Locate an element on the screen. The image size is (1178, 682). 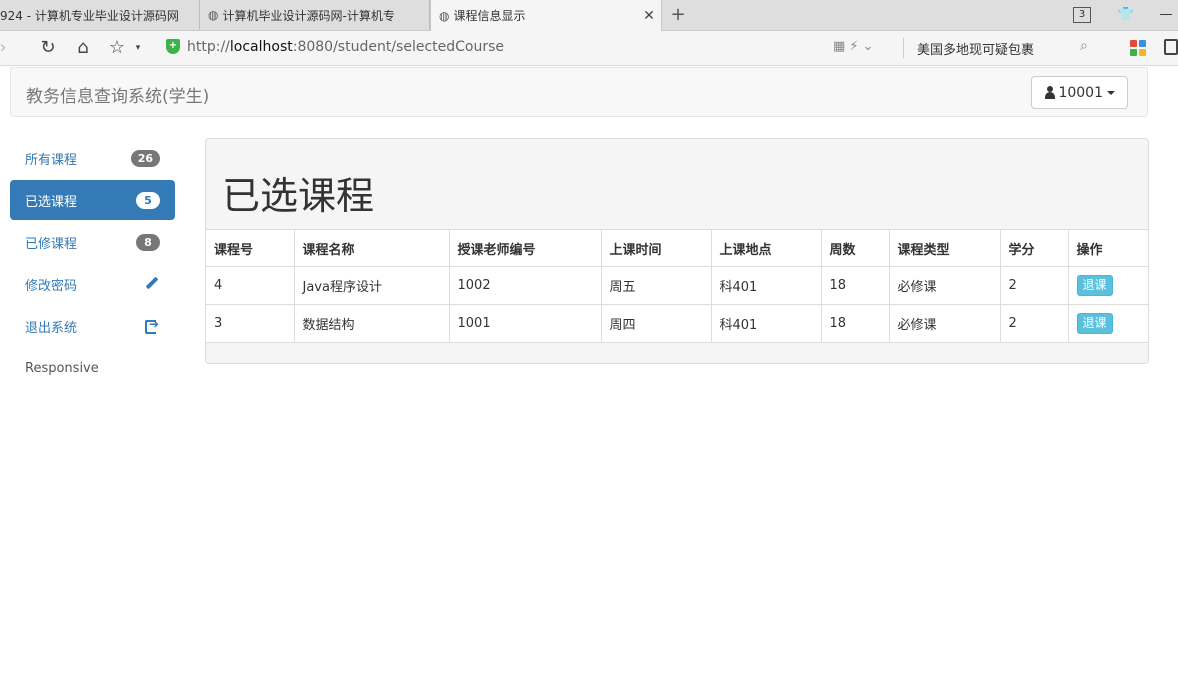
column-header: 课程号 is located at coordinates (250, 248).